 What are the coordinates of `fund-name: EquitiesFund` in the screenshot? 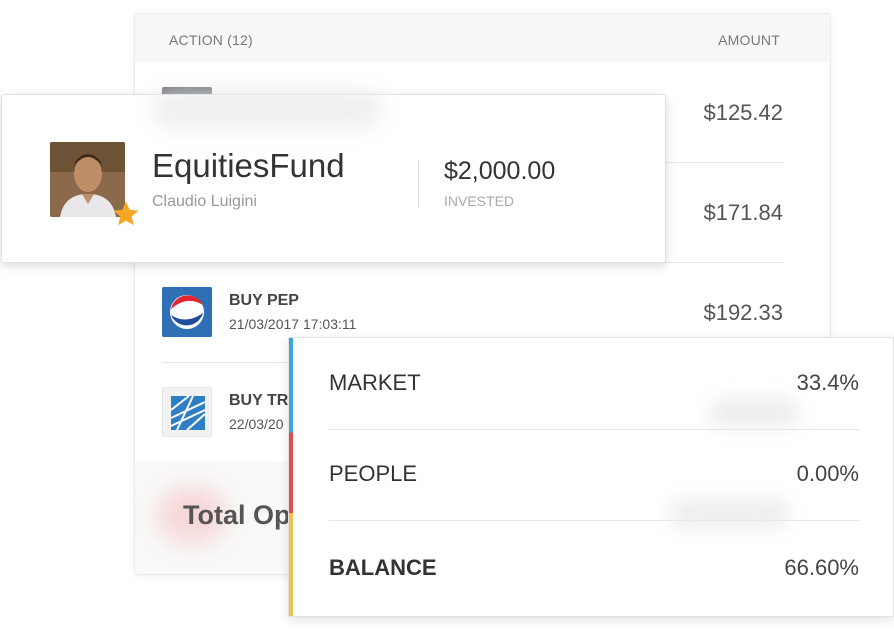 It's located at (248, 166).